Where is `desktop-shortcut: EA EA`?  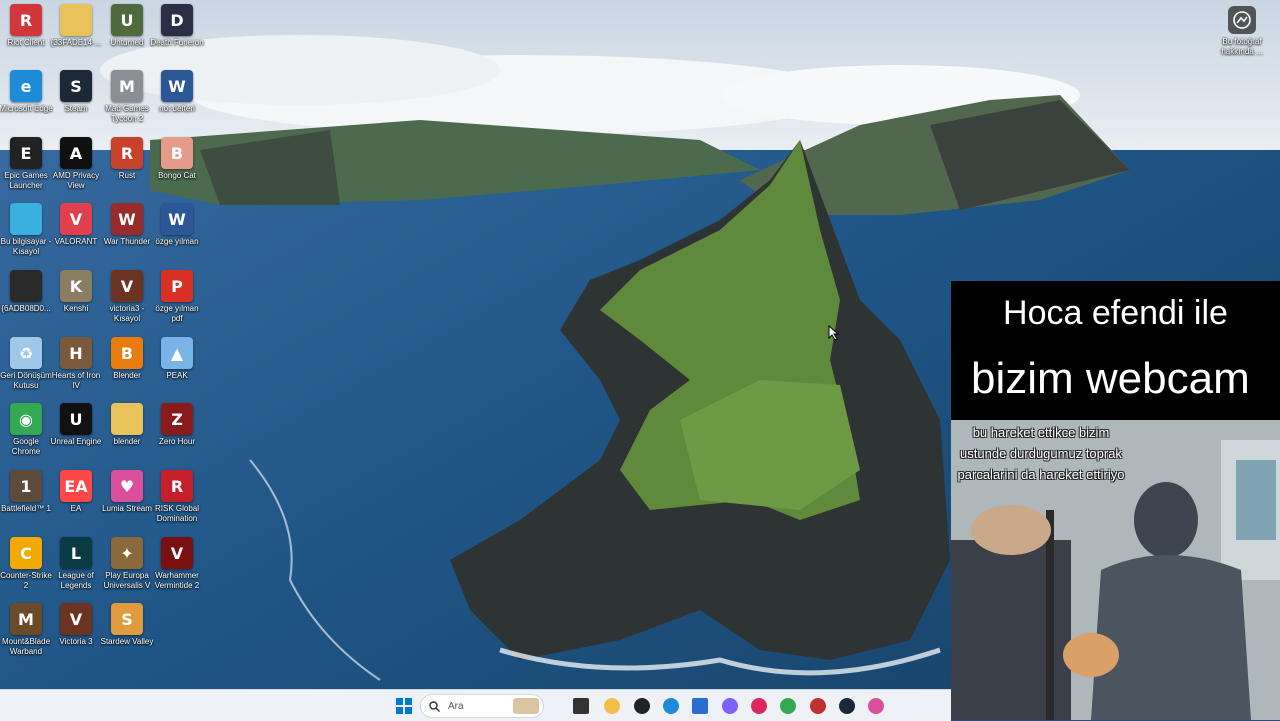 desktop-shortcut: EA EA is located at coordinates (76, 502).